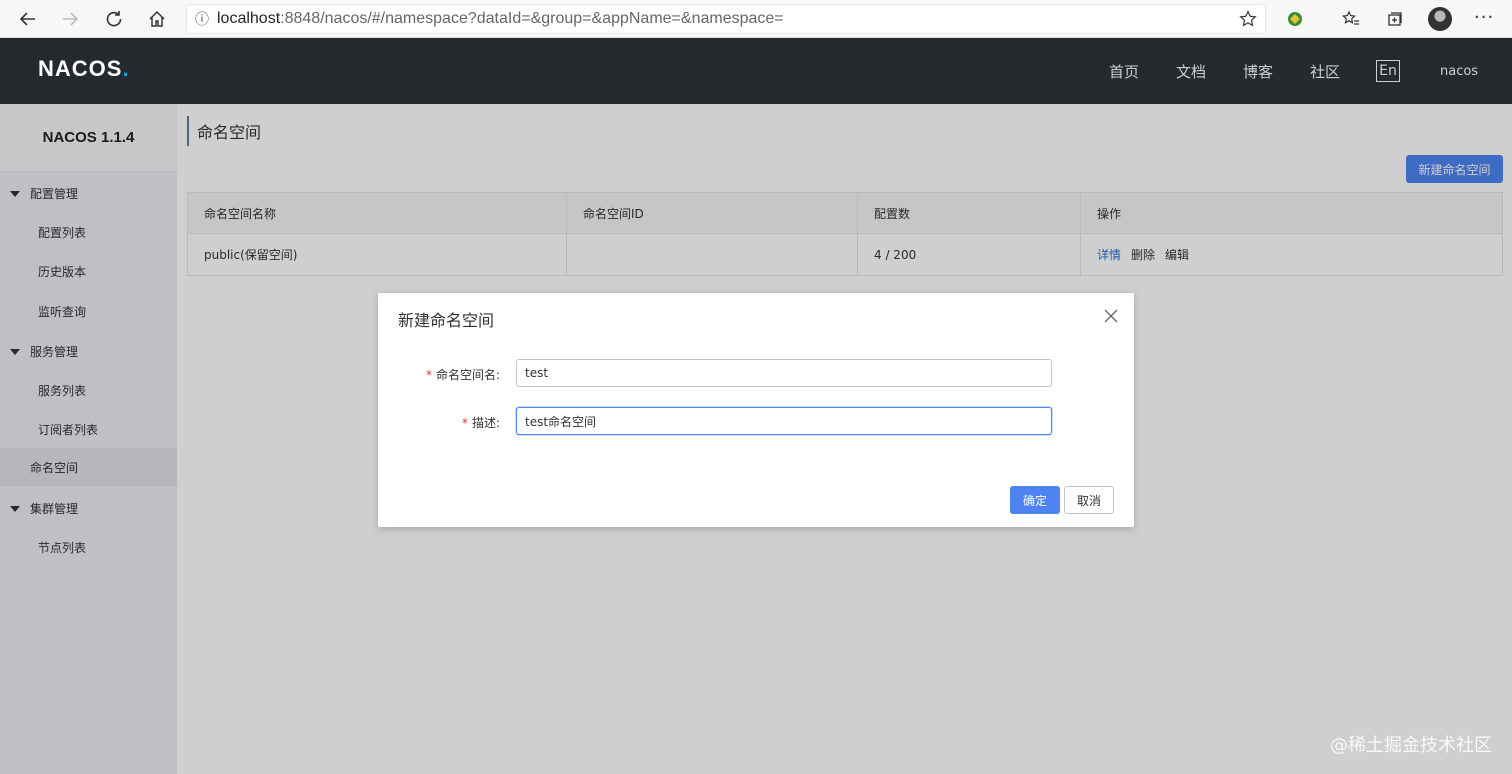 The image size is (1512, 774). I want to click on extension-icon, so click(1295, 19).